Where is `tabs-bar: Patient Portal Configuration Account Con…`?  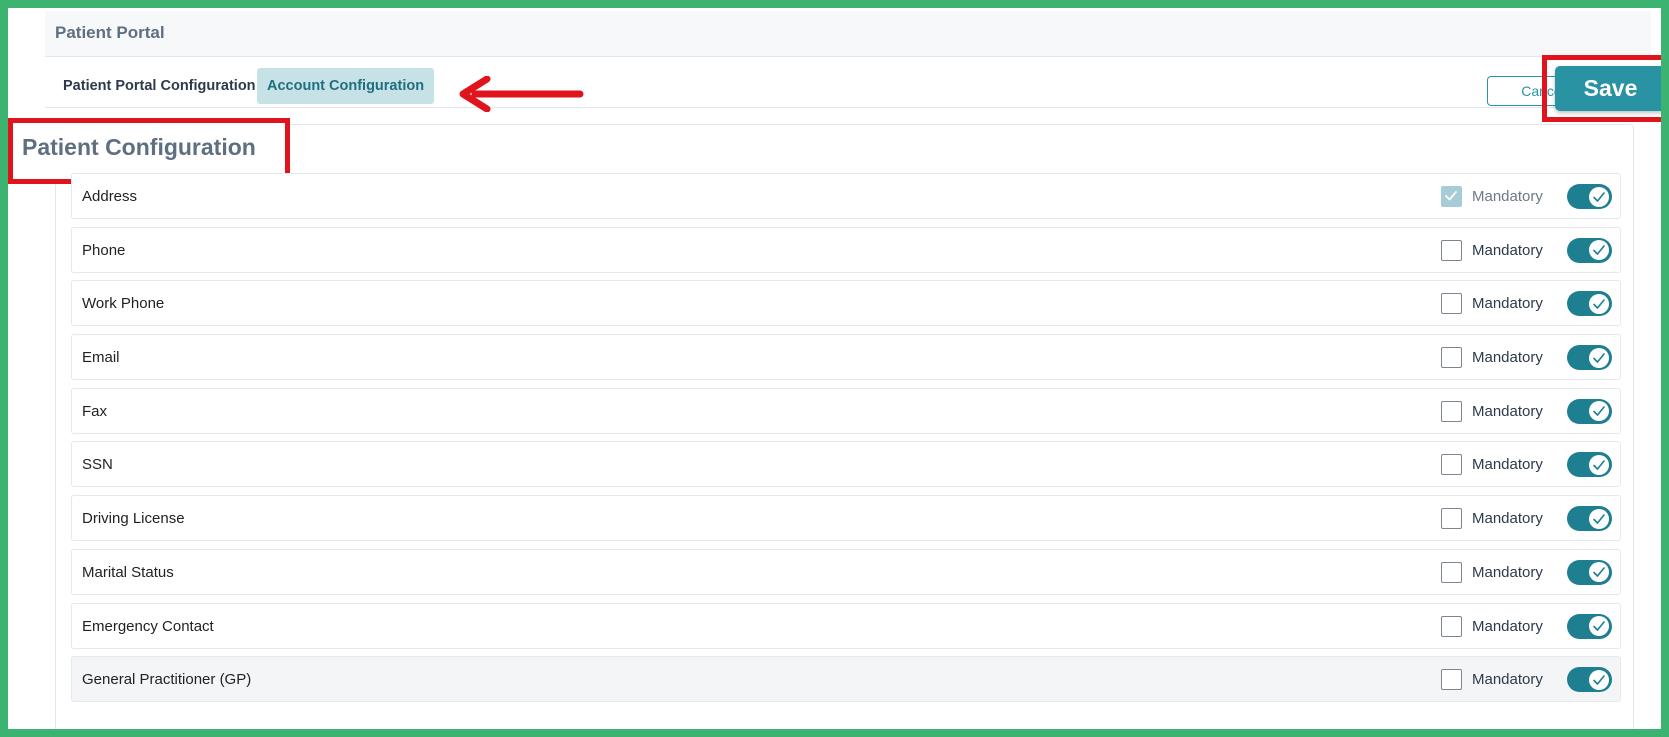
tabs-bar: Patient Portal Configuration Account Con… is located at coordinates (848, 83).